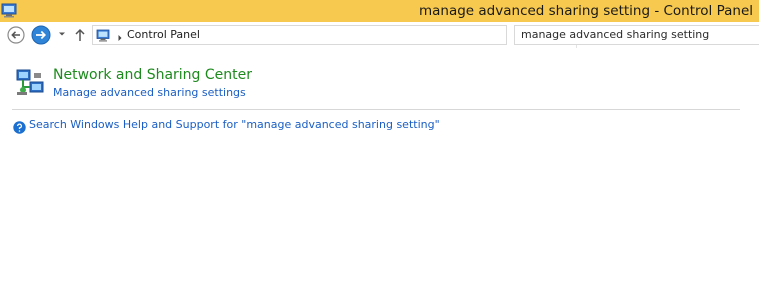 This screenshot has width=759, height=294. I want to click on up-arrow-icon, so click(80, 34).